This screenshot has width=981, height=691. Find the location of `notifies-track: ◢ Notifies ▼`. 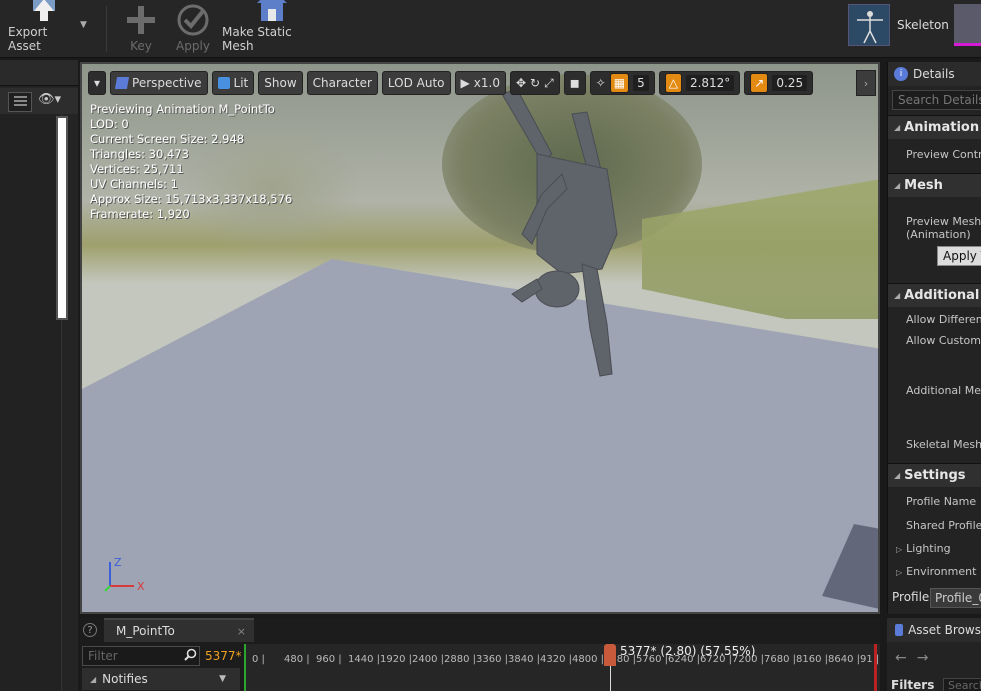

notifies-track: ◢ Notifies ▼ is located at coordinates (161, 679).